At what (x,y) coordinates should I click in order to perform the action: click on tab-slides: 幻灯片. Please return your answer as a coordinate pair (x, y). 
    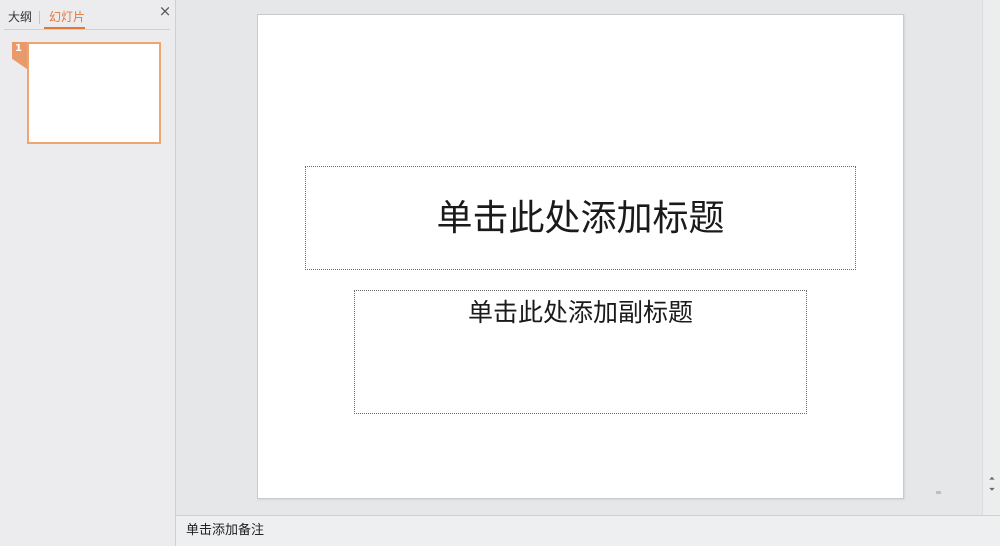
    Looking at the image, I should click on (67, 17).